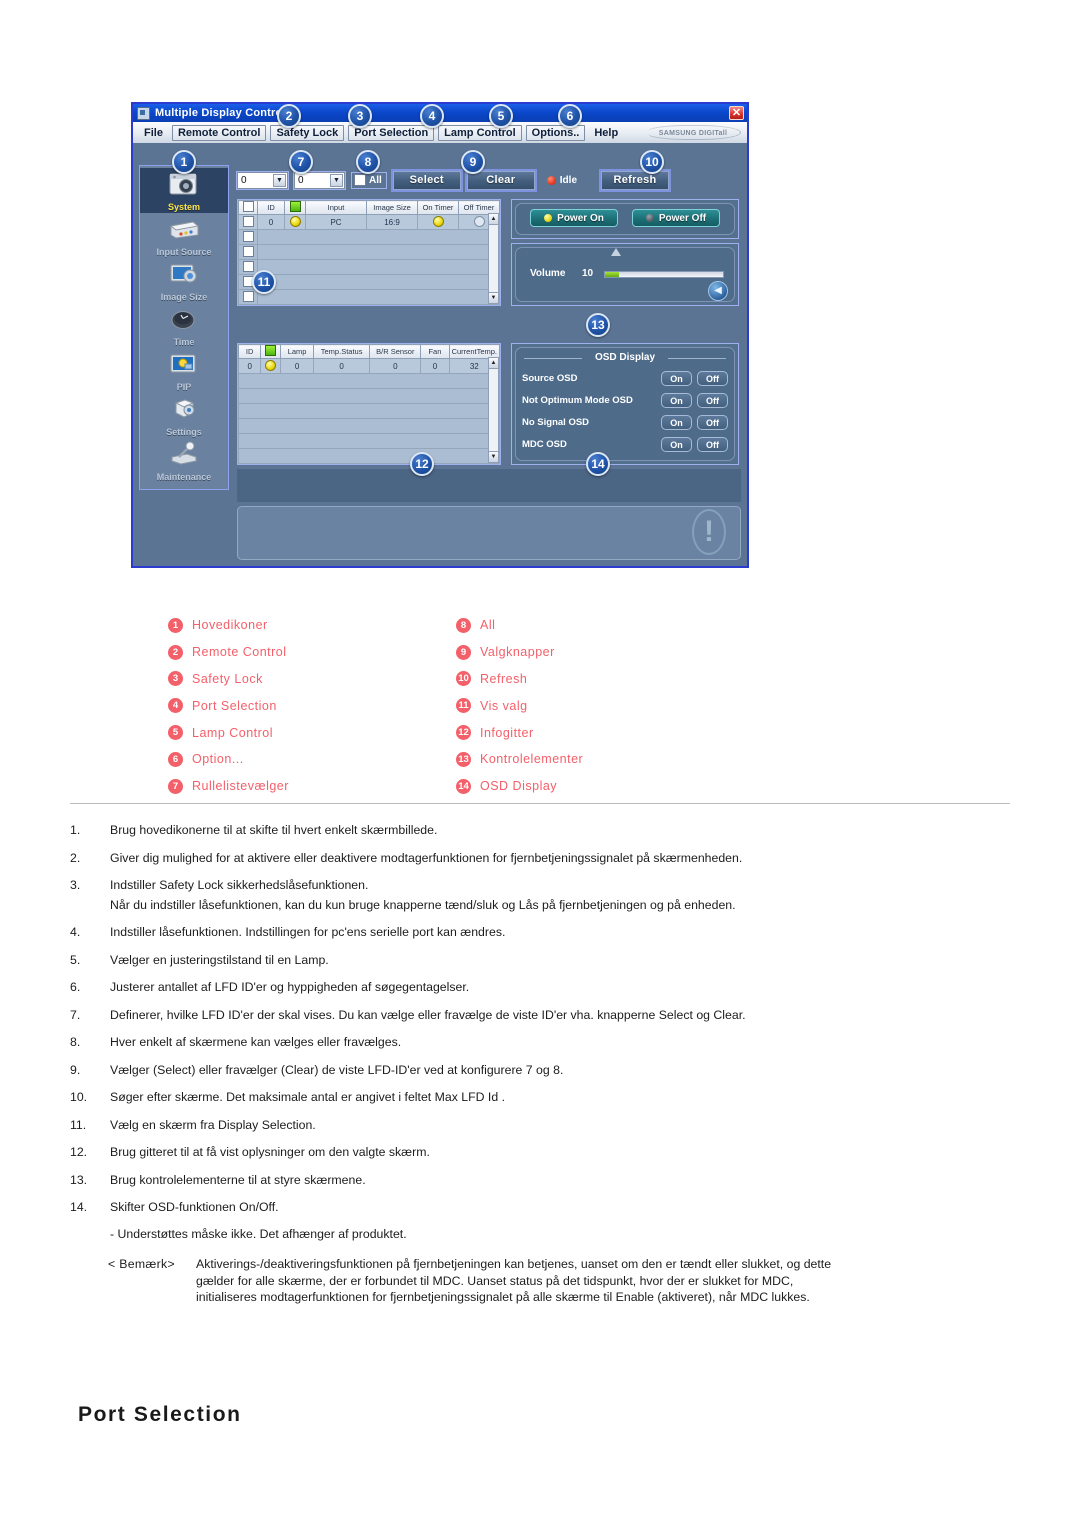 The image size is (1080, 1527). Describe the element at coordinates (219, 132) in the screenshot. I see `menu-remote-control: Remote Control` at that location.